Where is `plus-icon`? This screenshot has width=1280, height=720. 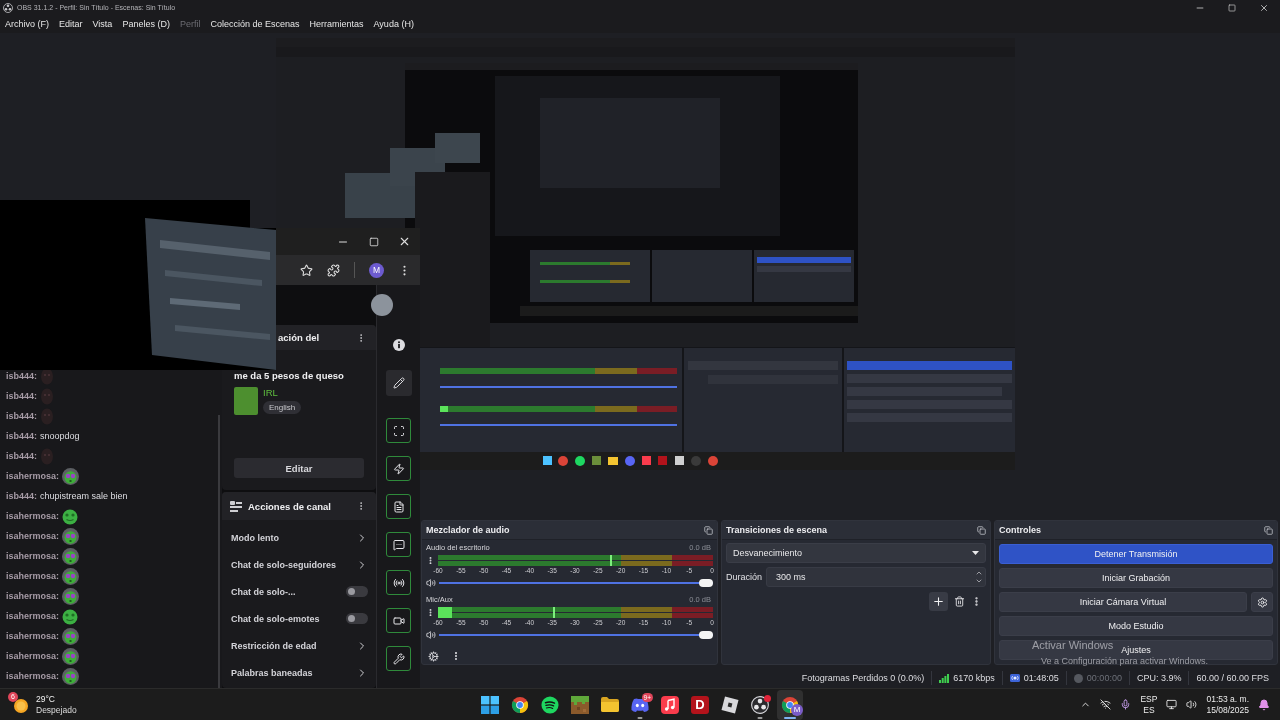 plus-icon is located at coordinates (938, 601).